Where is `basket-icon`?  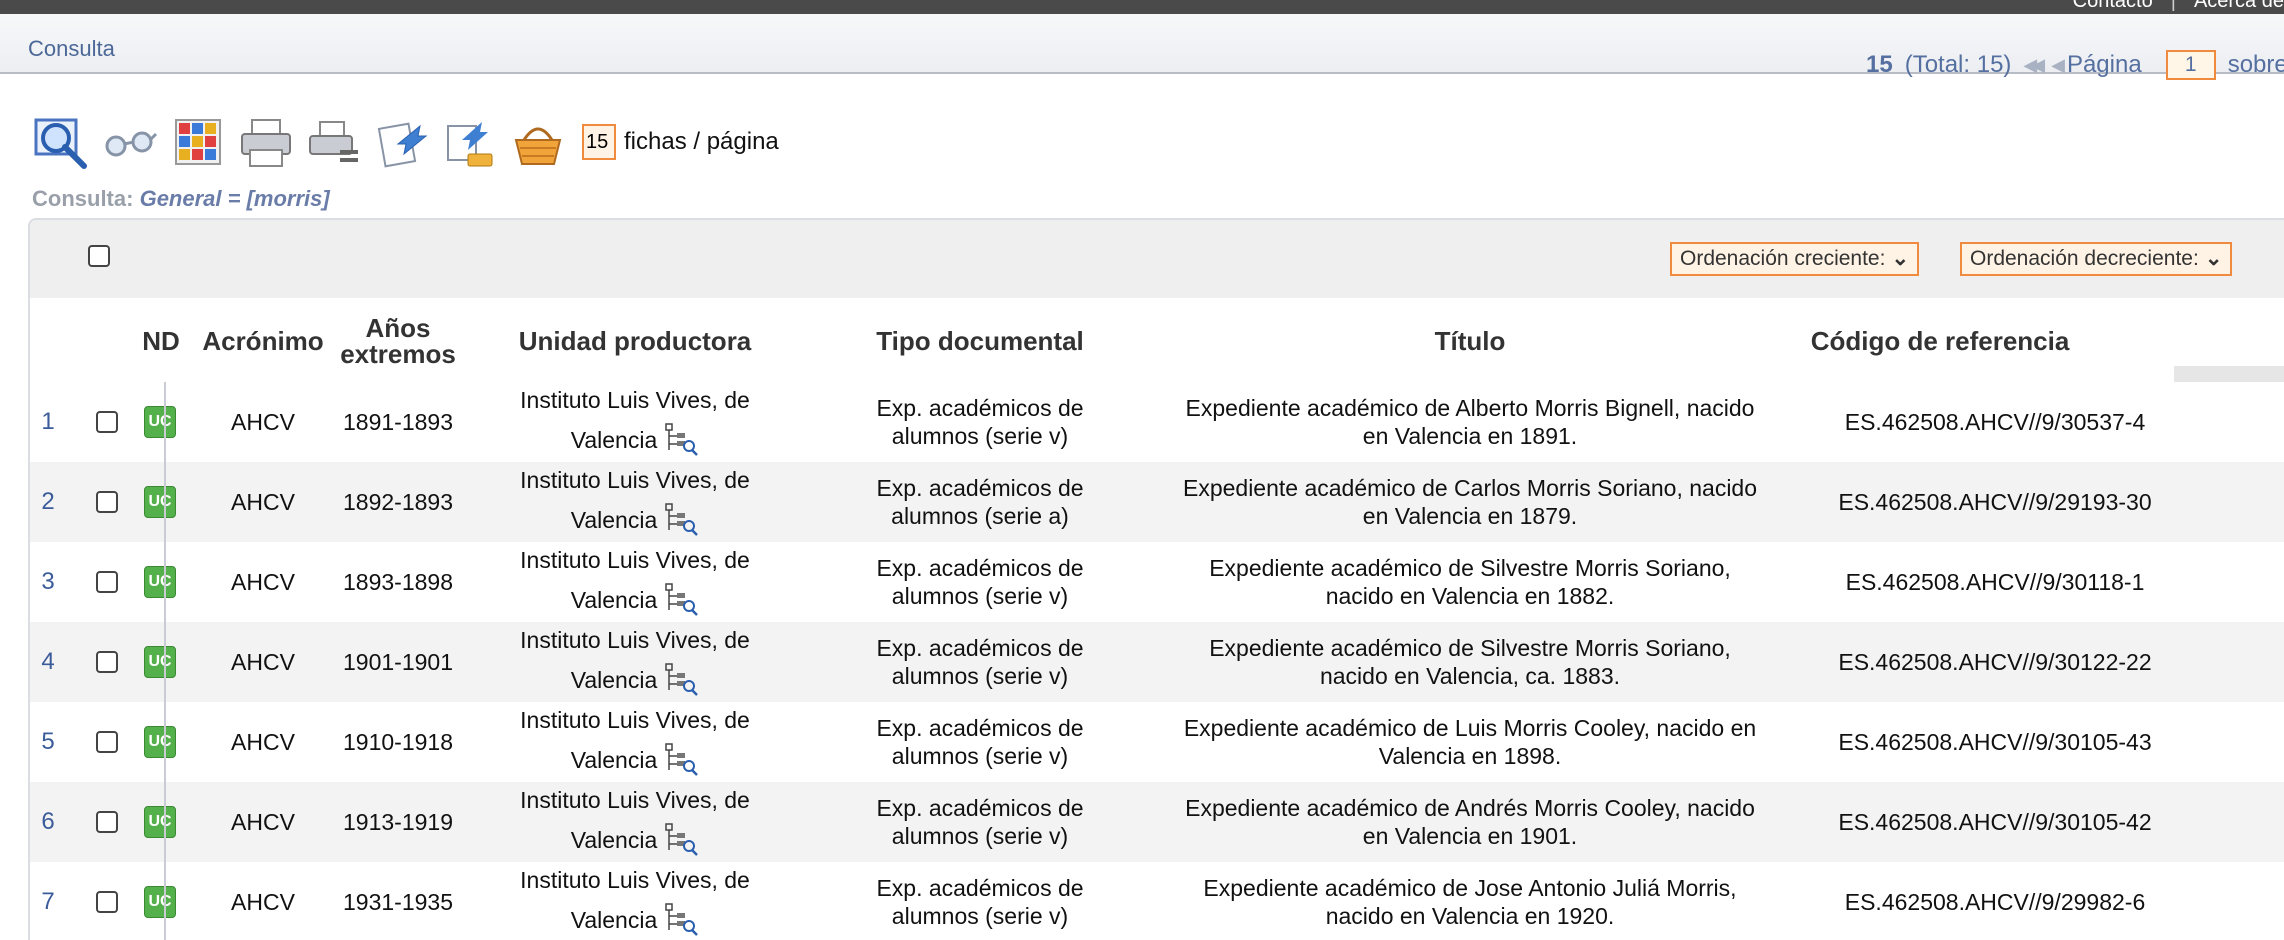
basket-icon is located at coordinates (538, 142).